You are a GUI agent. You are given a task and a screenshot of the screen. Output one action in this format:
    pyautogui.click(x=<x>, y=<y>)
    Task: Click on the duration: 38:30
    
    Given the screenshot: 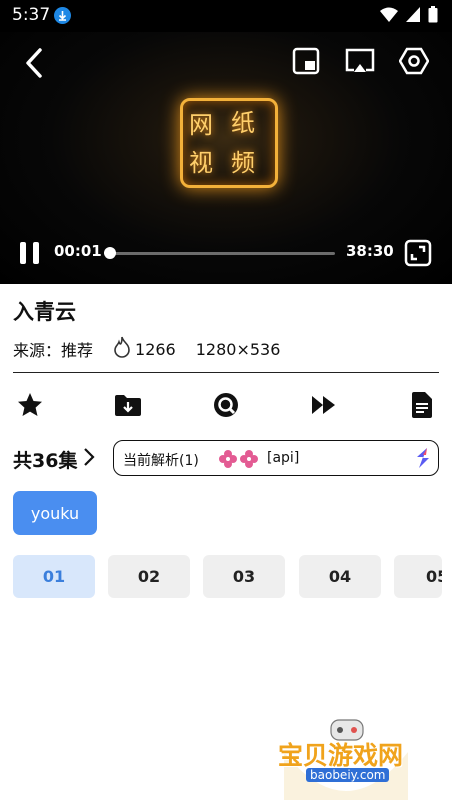 What is the action you would take?
    pyautogui.click(x=370, y=251)
    